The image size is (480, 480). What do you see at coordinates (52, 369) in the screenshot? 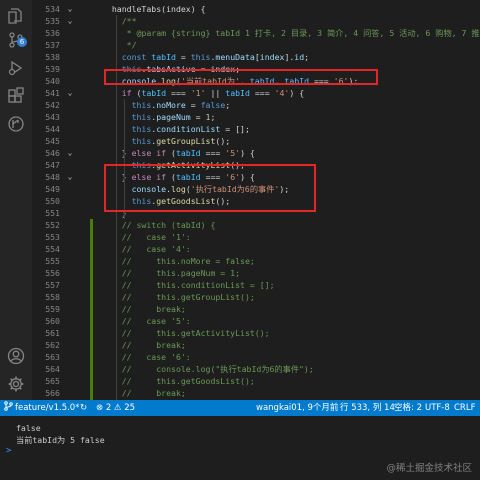
I see `line-number: 564` at bounding box center [52, 369].